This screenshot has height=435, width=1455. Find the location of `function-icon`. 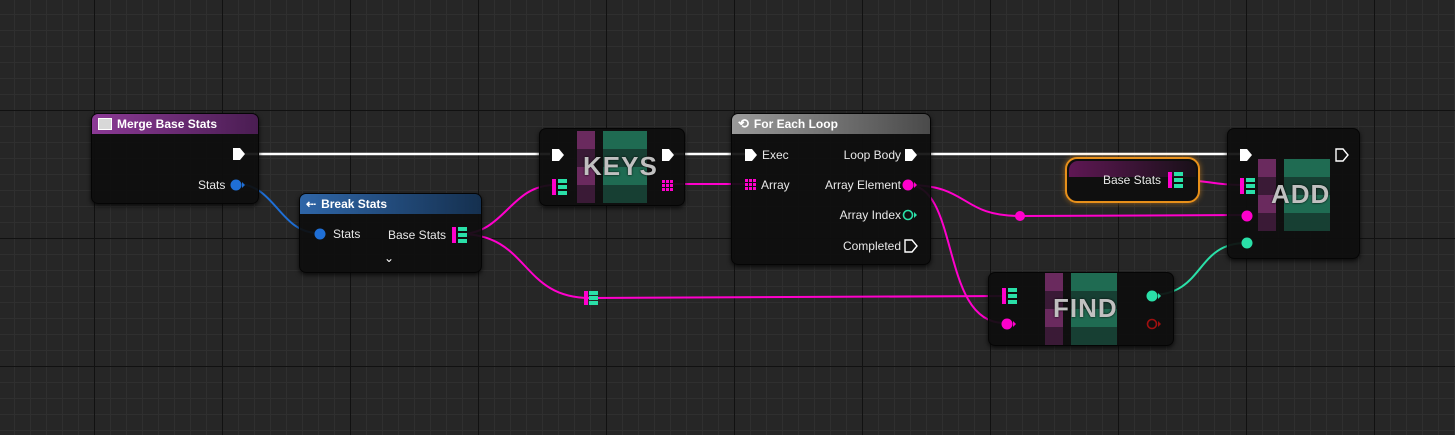

function-icon is located at coordinates (105, 124).